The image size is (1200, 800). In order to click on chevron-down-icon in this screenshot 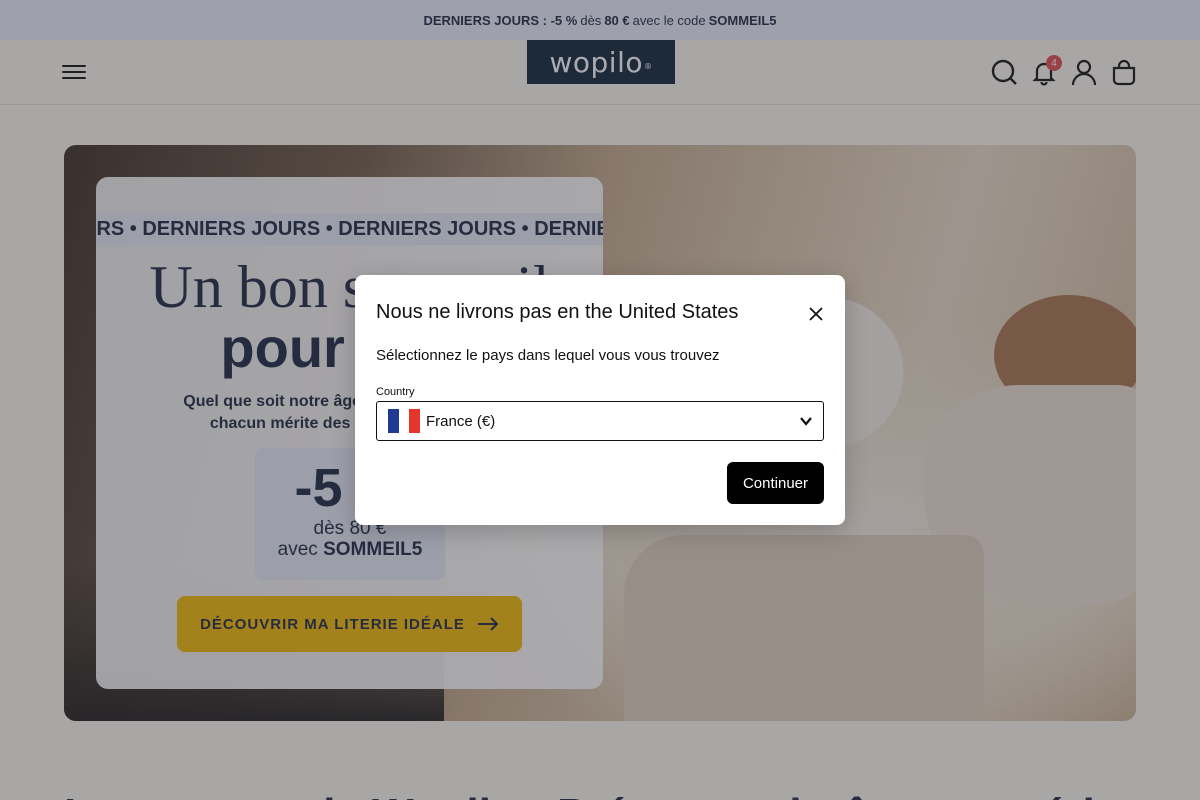, I will do `click(806, 421)`.